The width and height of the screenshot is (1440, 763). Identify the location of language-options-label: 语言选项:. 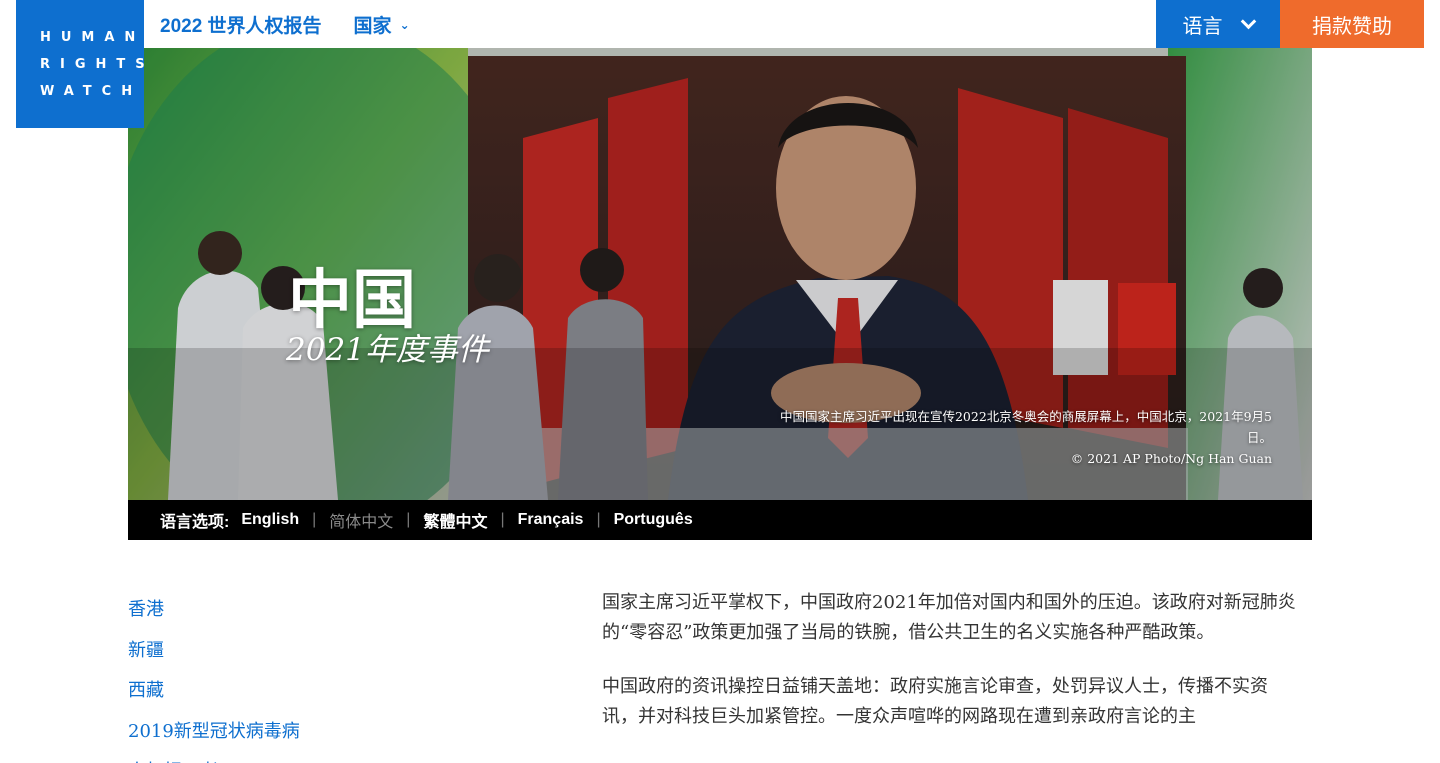
(195, 522).